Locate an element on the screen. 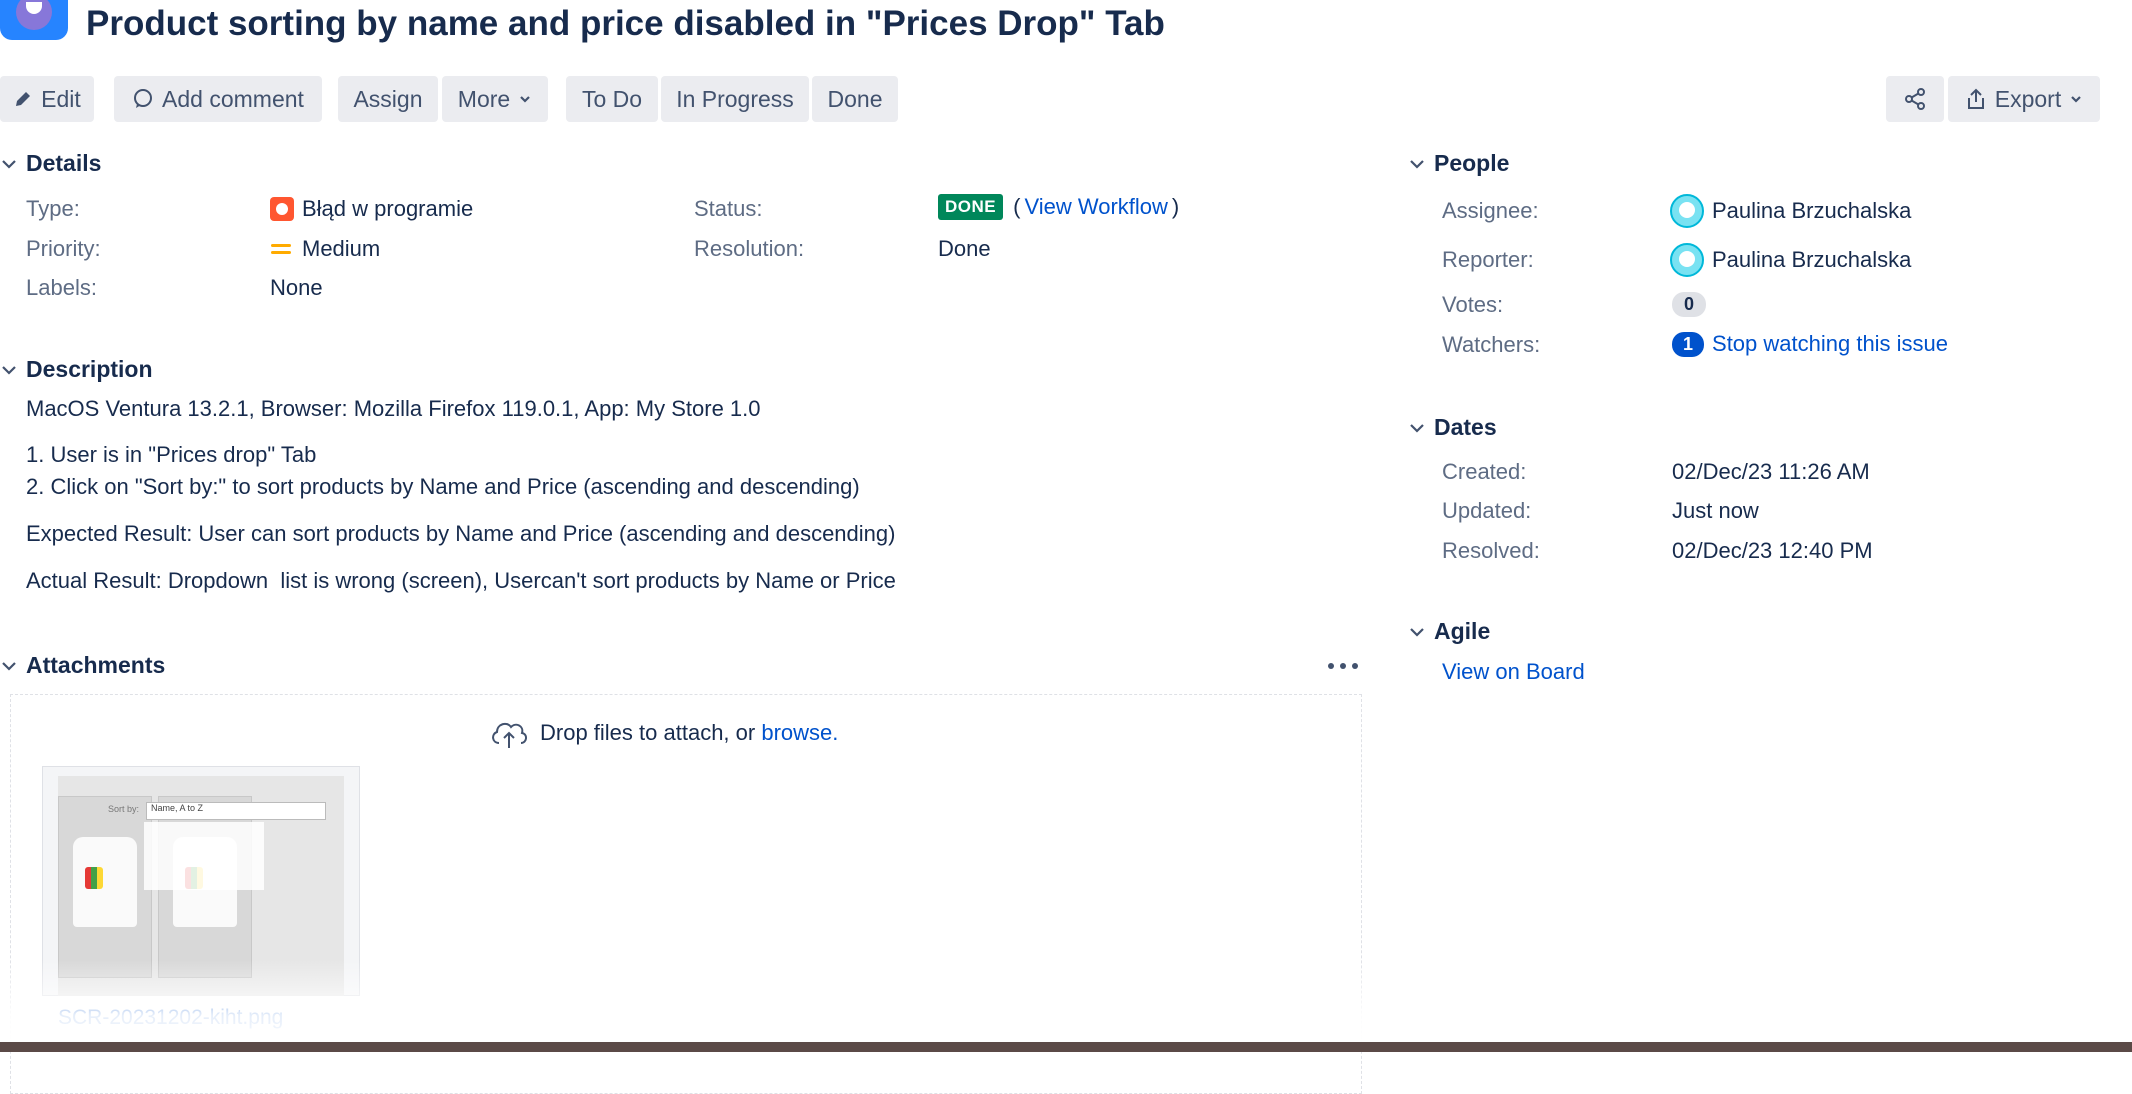  paren-close: ) is located at coordinates (1175, 206).